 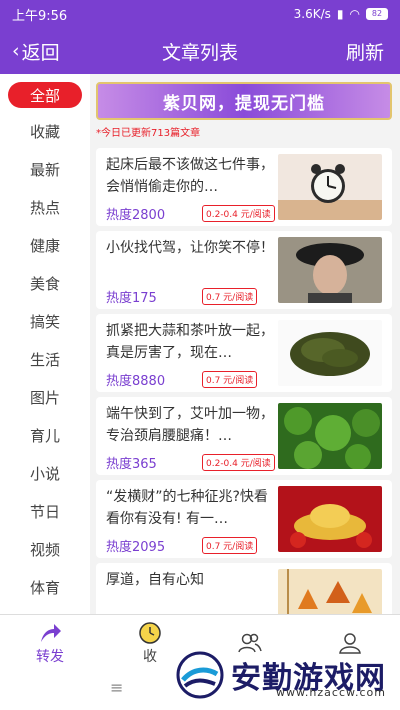 I want to click on app-header: ‹ 返回 文章列表 刷新, so click(x=200, y=51).